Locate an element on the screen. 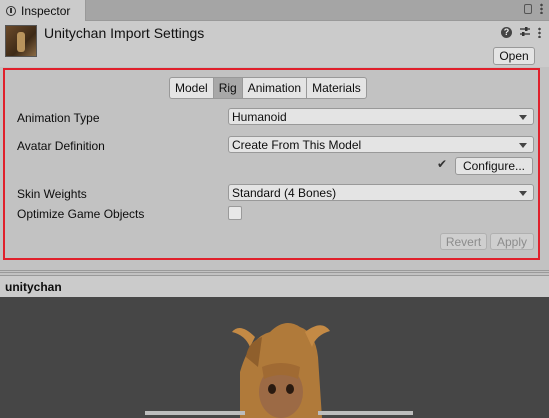 This screenshot has height=418, width=549. page-title: Unitychan Import Settings is located at coordinates (124, 33).